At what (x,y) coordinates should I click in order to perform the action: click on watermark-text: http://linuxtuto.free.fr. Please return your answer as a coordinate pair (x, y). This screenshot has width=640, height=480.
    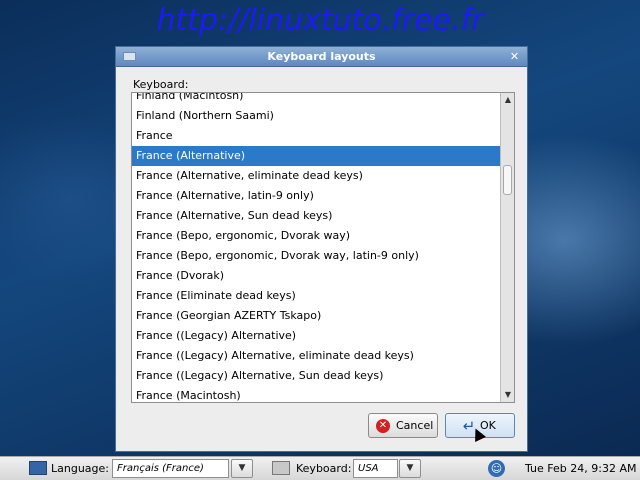
    Looking at the image, I should click on (320, 20).